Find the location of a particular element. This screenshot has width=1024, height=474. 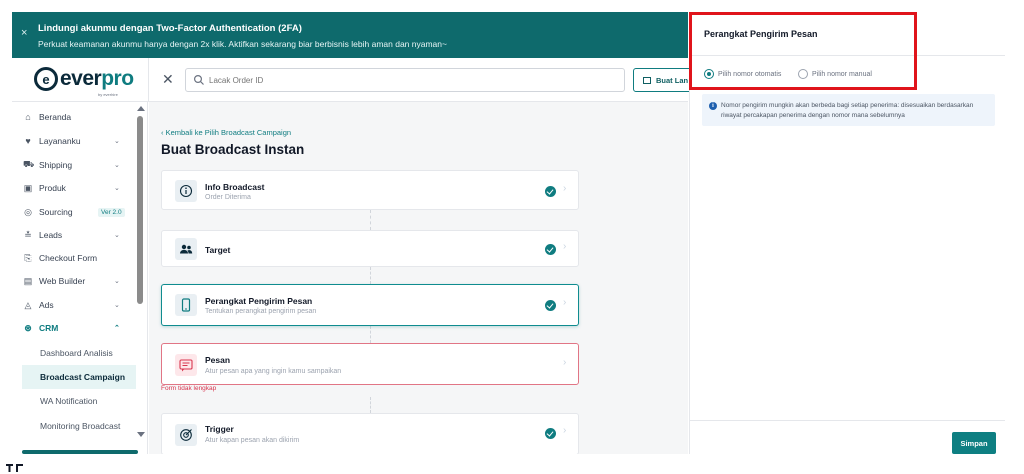

sidebar-subitem-broadcast-campaign: Broadcast Campaign is located at coordinates (79, 377).